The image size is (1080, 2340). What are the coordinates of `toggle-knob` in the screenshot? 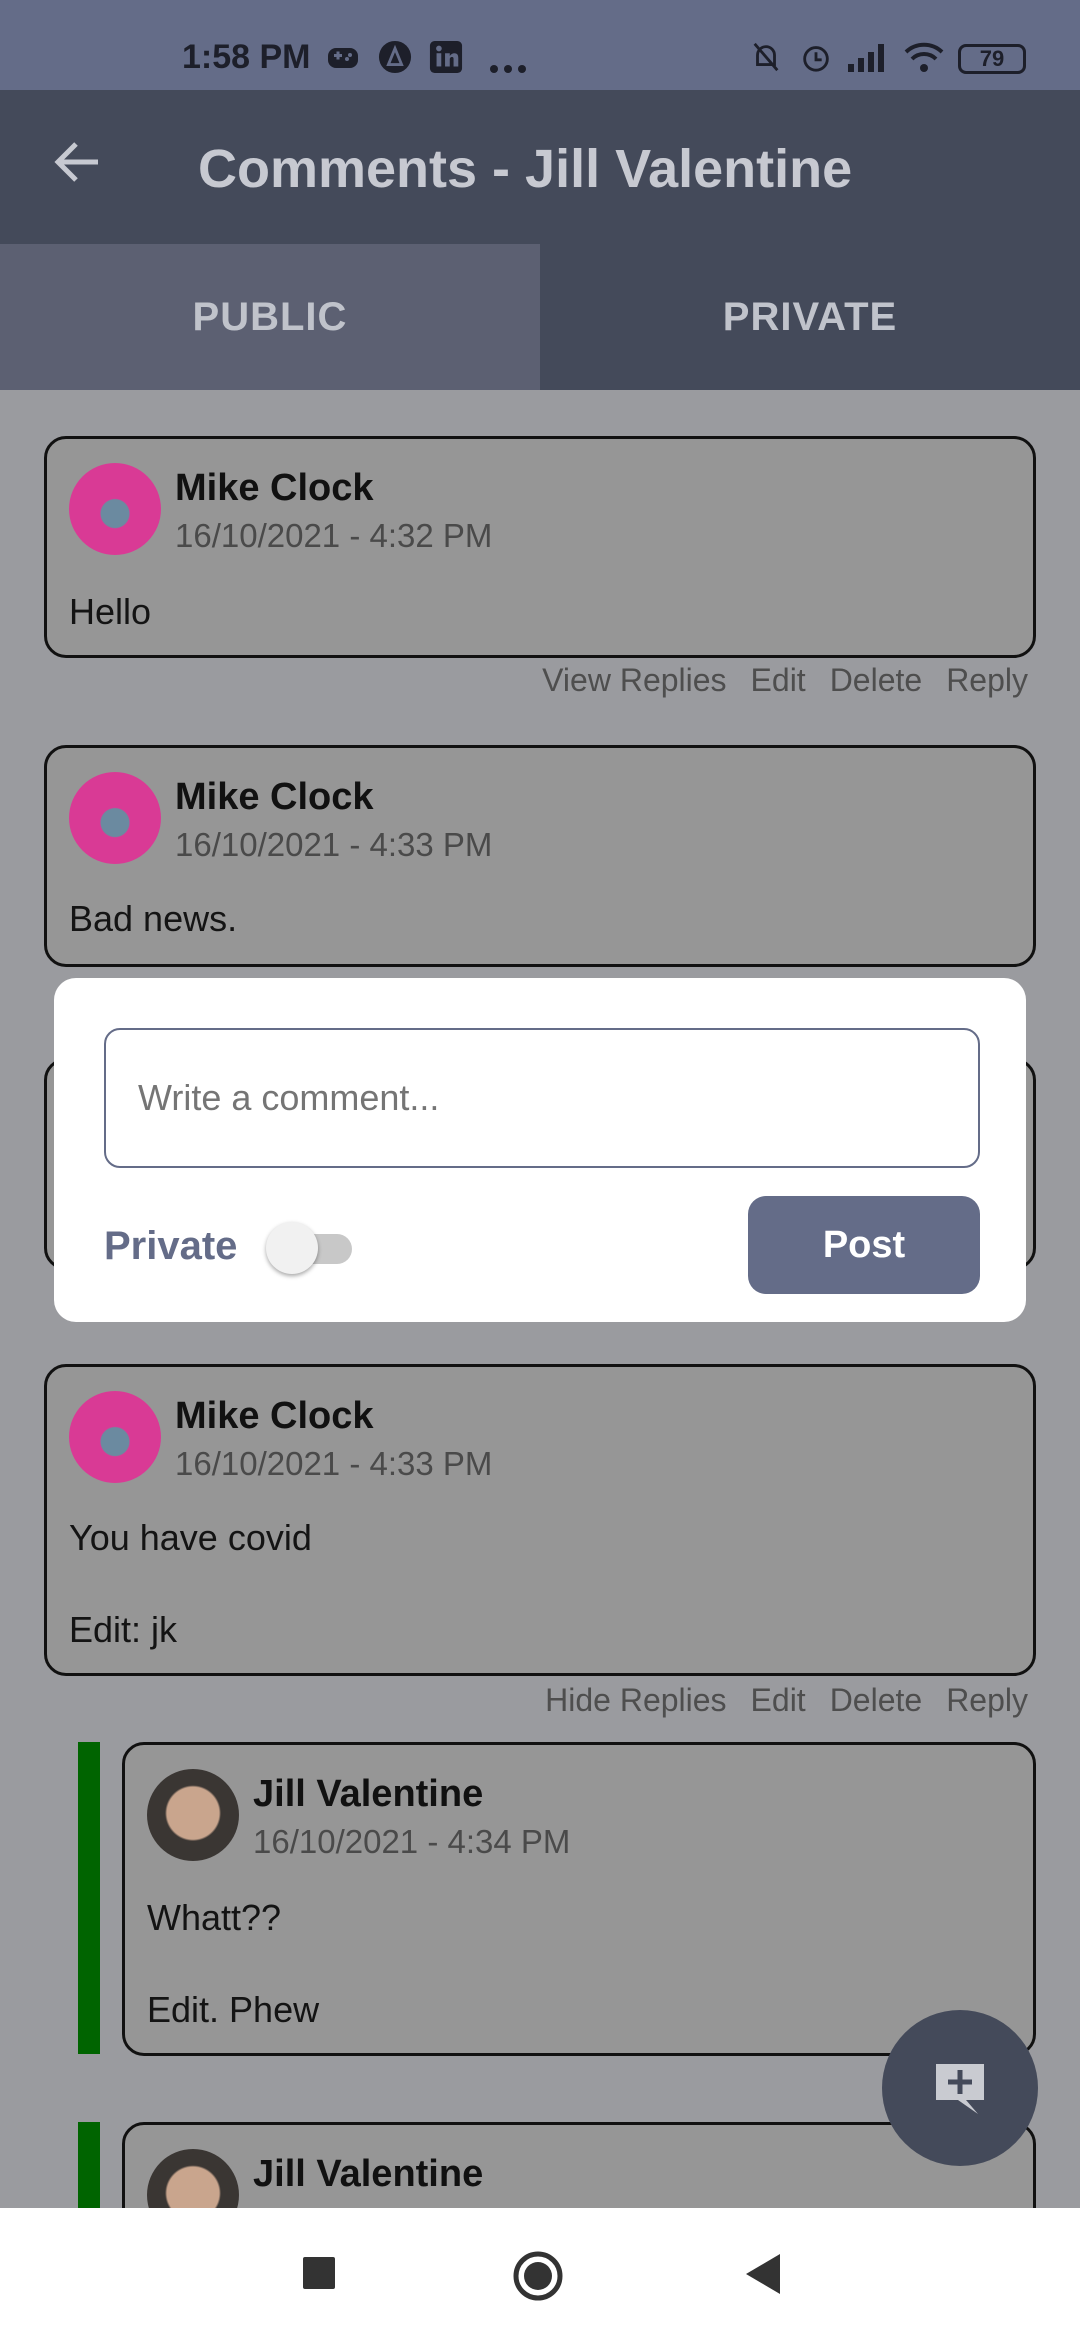 It's located at (292, 1248).